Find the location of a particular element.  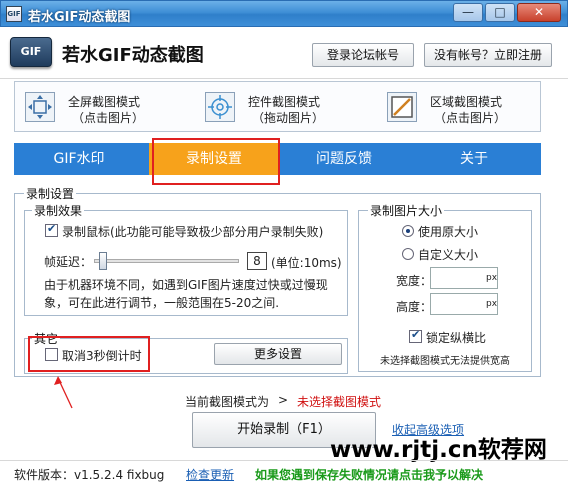

footer-divider is located at coordinates (284, 460).